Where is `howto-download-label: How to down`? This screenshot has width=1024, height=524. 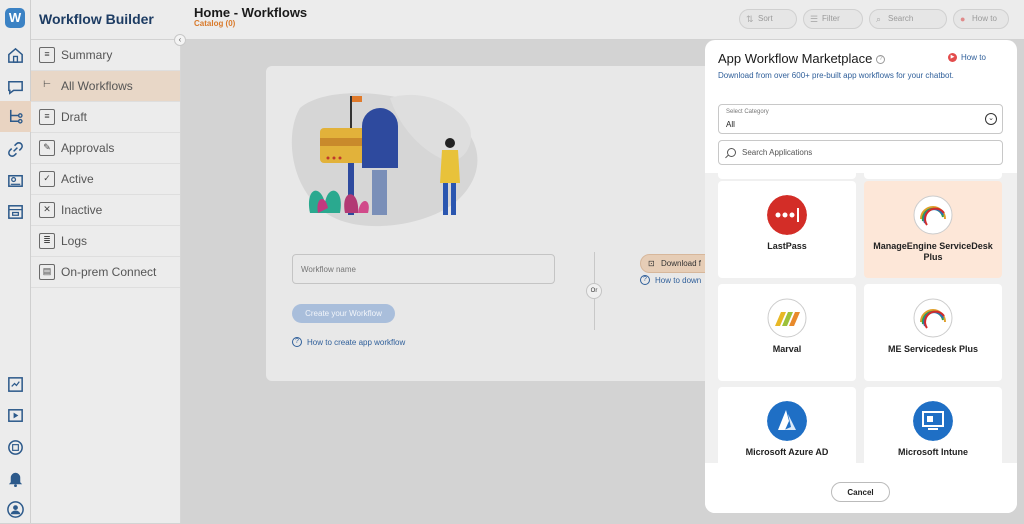 howto-download-label: How to down is located at coordinates (678, 280).